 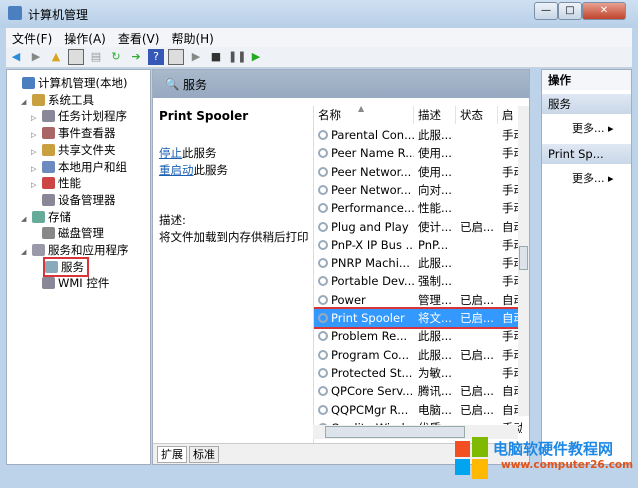 What do you see at coordinates (176, 170) in the screenshot?
I see `restart-service-link: 重启动` at bounding box center [176, 170].